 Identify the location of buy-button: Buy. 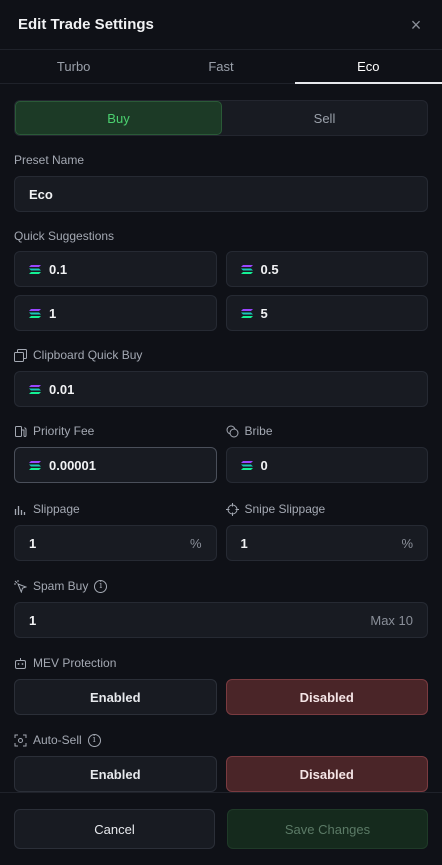
(118, 118).